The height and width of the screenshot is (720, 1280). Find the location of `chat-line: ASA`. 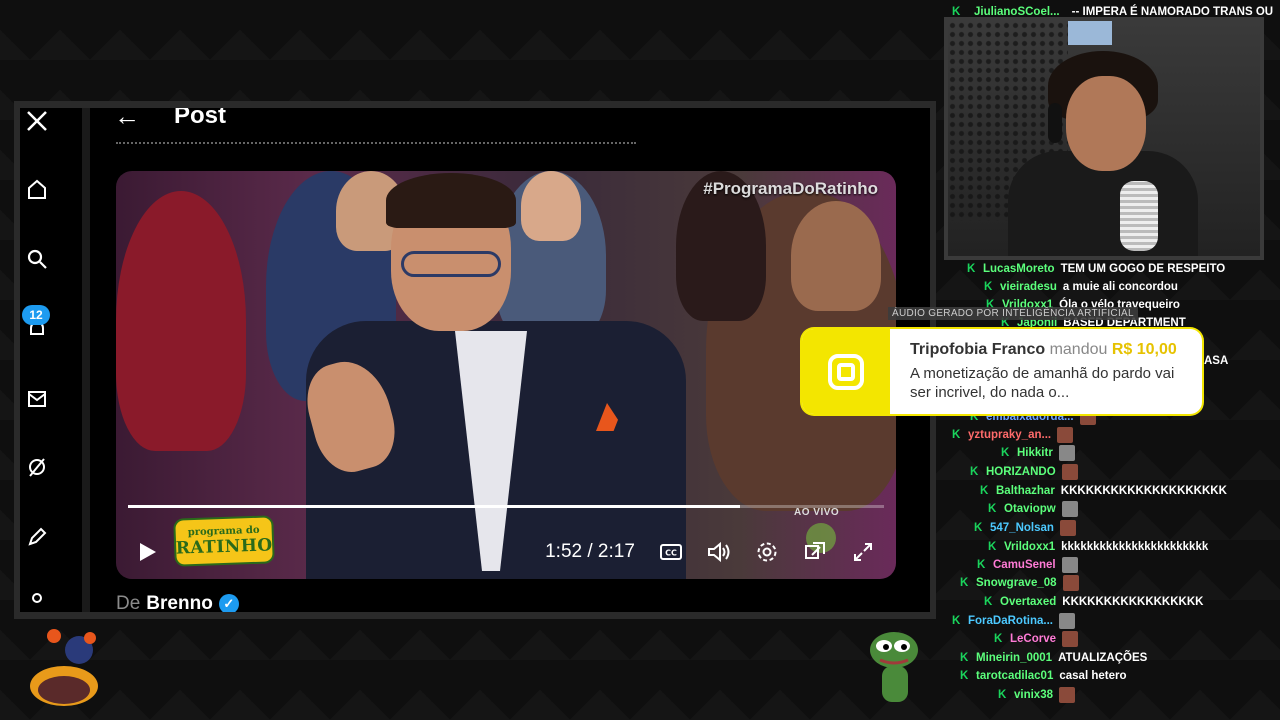

chat-line: ASA is located at coordinates (1216, 361).